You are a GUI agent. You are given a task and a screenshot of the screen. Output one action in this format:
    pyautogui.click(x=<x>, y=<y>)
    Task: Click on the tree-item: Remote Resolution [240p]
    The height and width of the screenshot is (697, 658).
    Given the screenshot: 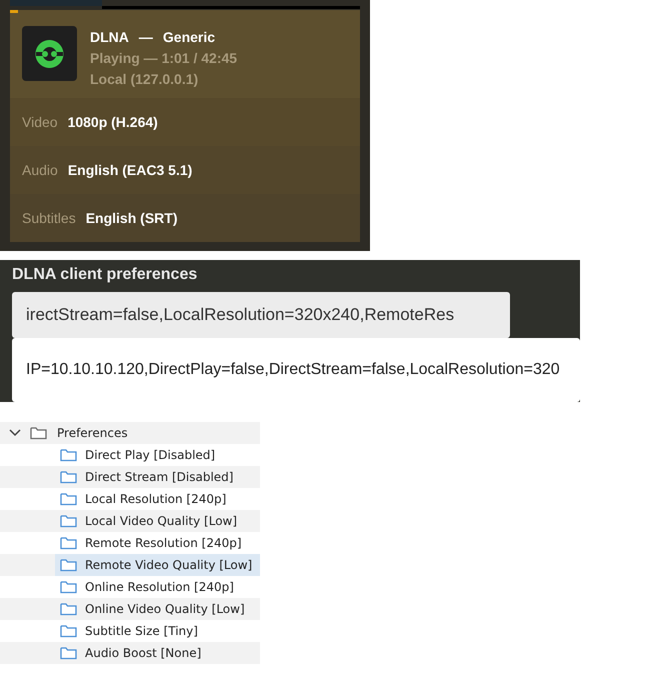 What is the action you would take?
    pyautogui.click(x=157, y=543)
    